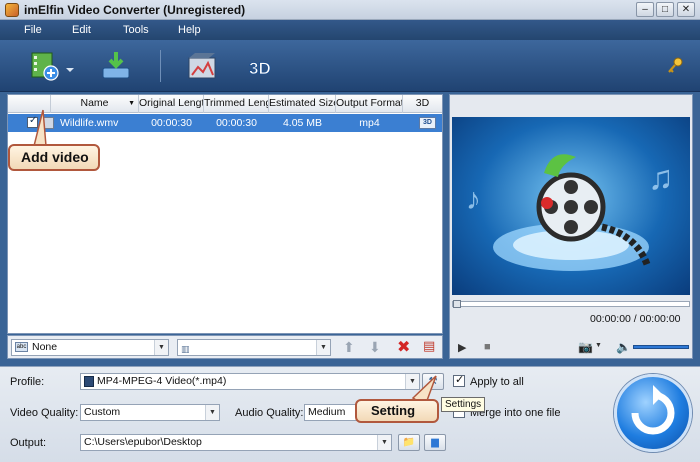  I want to click on minimize-button: –, so click(645, 9).